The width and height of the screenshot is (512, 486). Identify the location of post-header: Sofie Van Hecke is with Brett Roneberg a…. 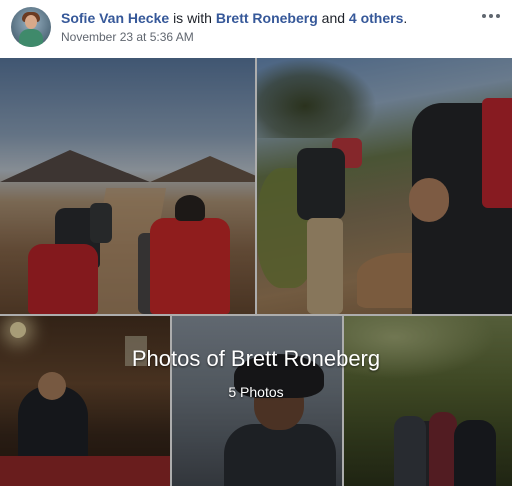
(256, 29).